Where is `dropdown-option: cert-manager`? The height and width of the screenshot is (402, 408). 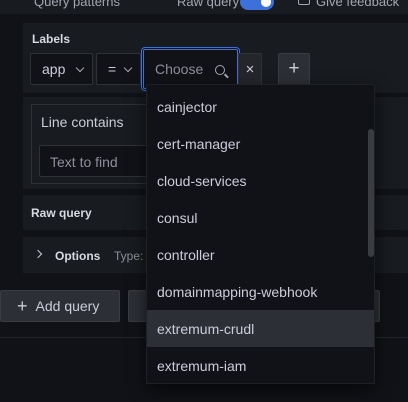
dropdown-option: cert-manager is located at coordinates (260, 143).